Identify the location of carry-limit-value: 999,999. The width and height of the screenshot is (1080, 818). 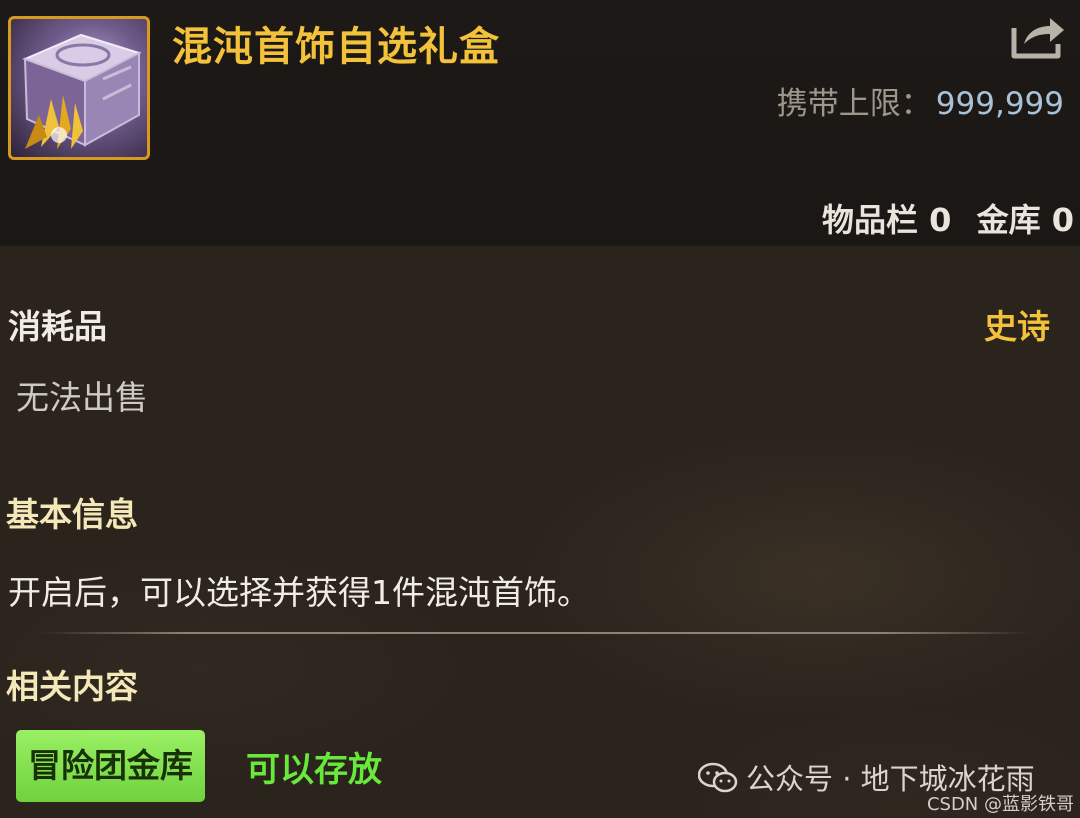
(999, 104).